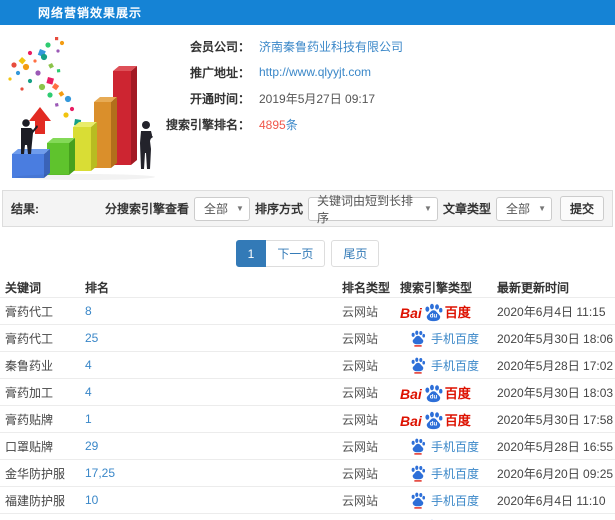  I want to click on sort-value: 关键词由短到长排序, so click(364, 209).